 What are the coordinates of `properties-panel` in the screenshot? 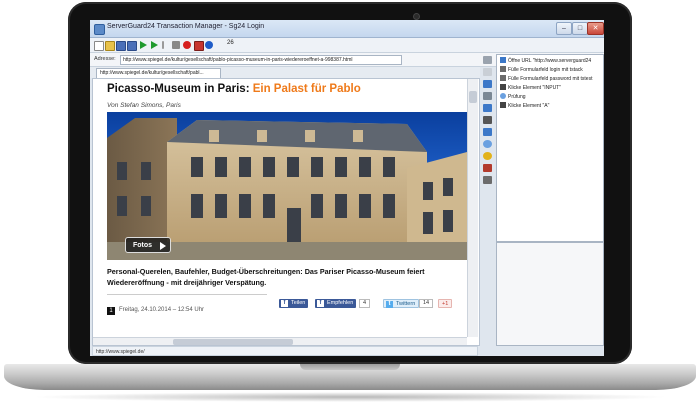 It's located at (550, 294).